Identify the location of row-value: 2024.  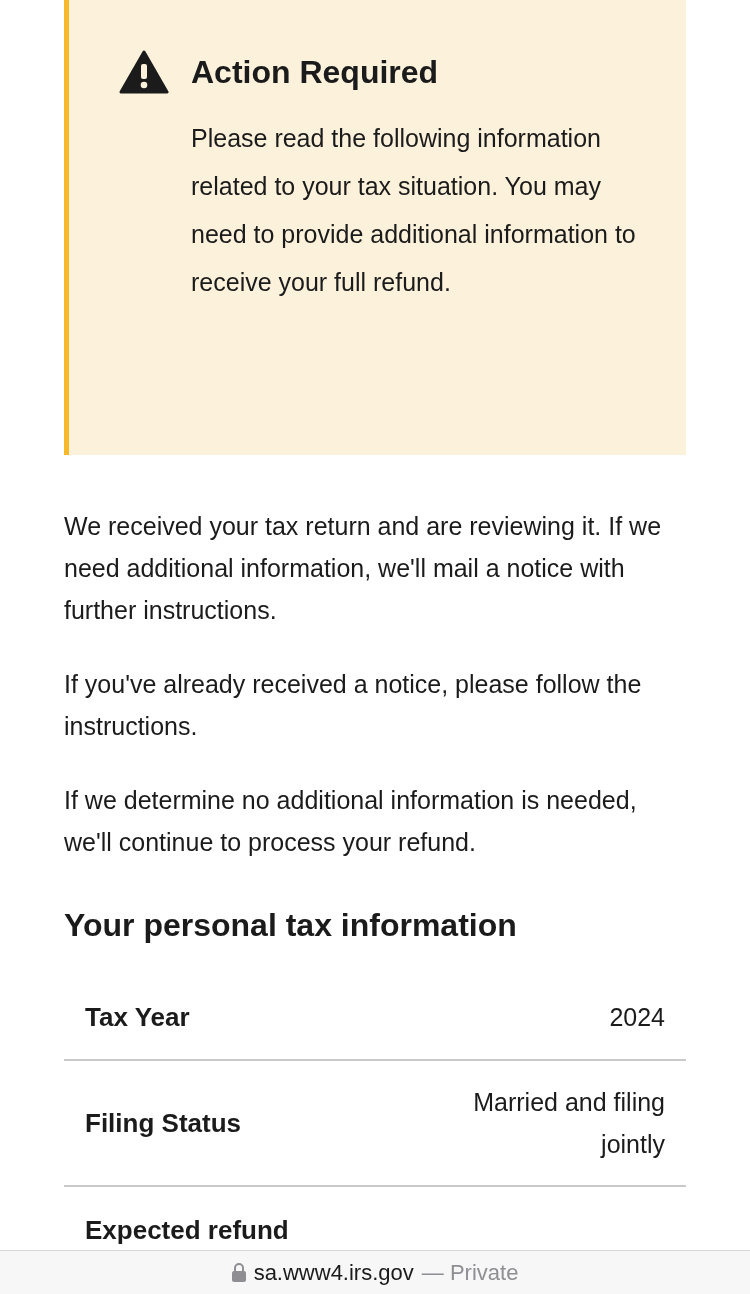
(636, 1017).